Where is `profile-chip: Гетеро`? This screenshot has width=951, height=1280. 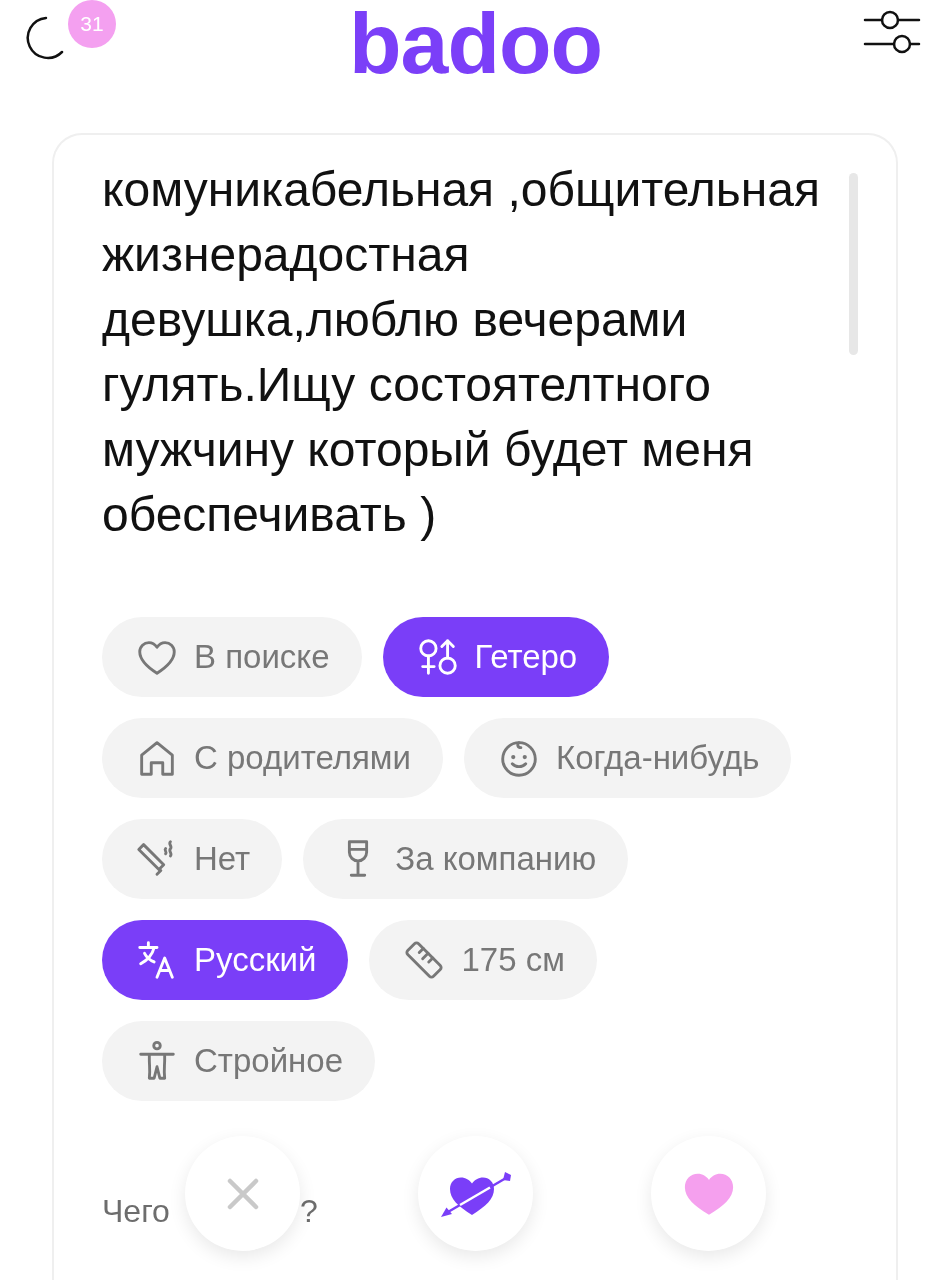
profile-chip: Гетеро is located at coordinates (496, 657).